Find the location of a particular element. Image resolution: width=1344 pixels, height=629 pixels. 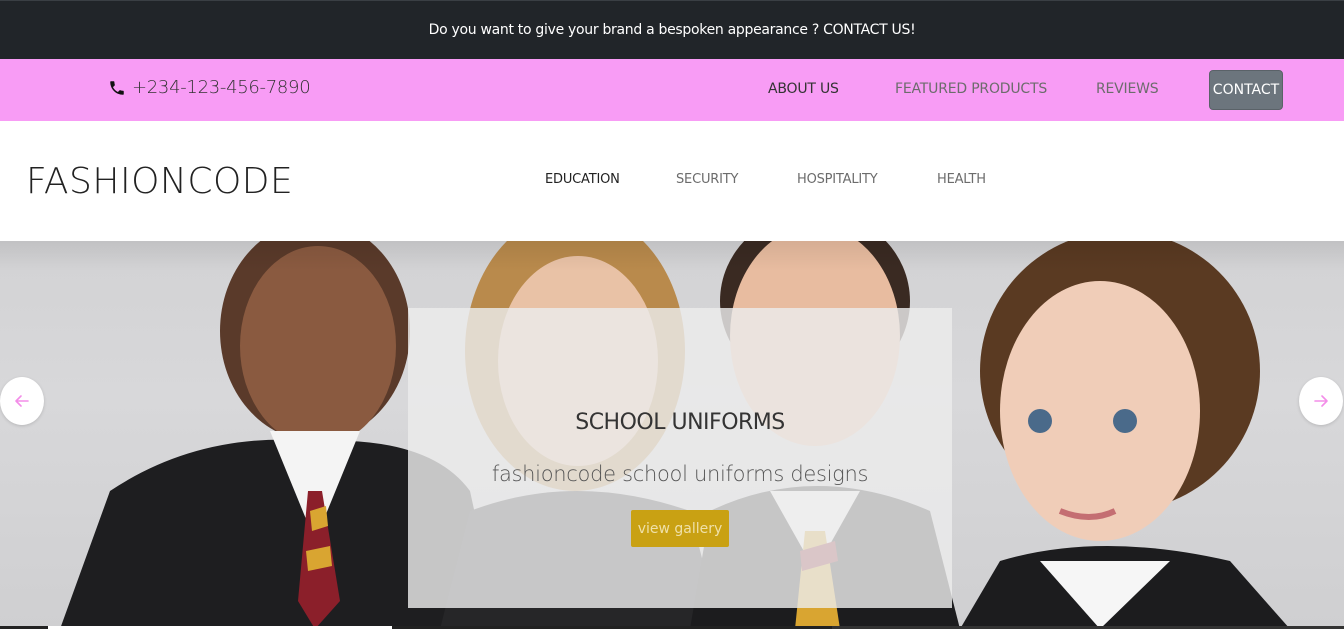

nav-health: HEALTH is located at coordinates (961, 179).